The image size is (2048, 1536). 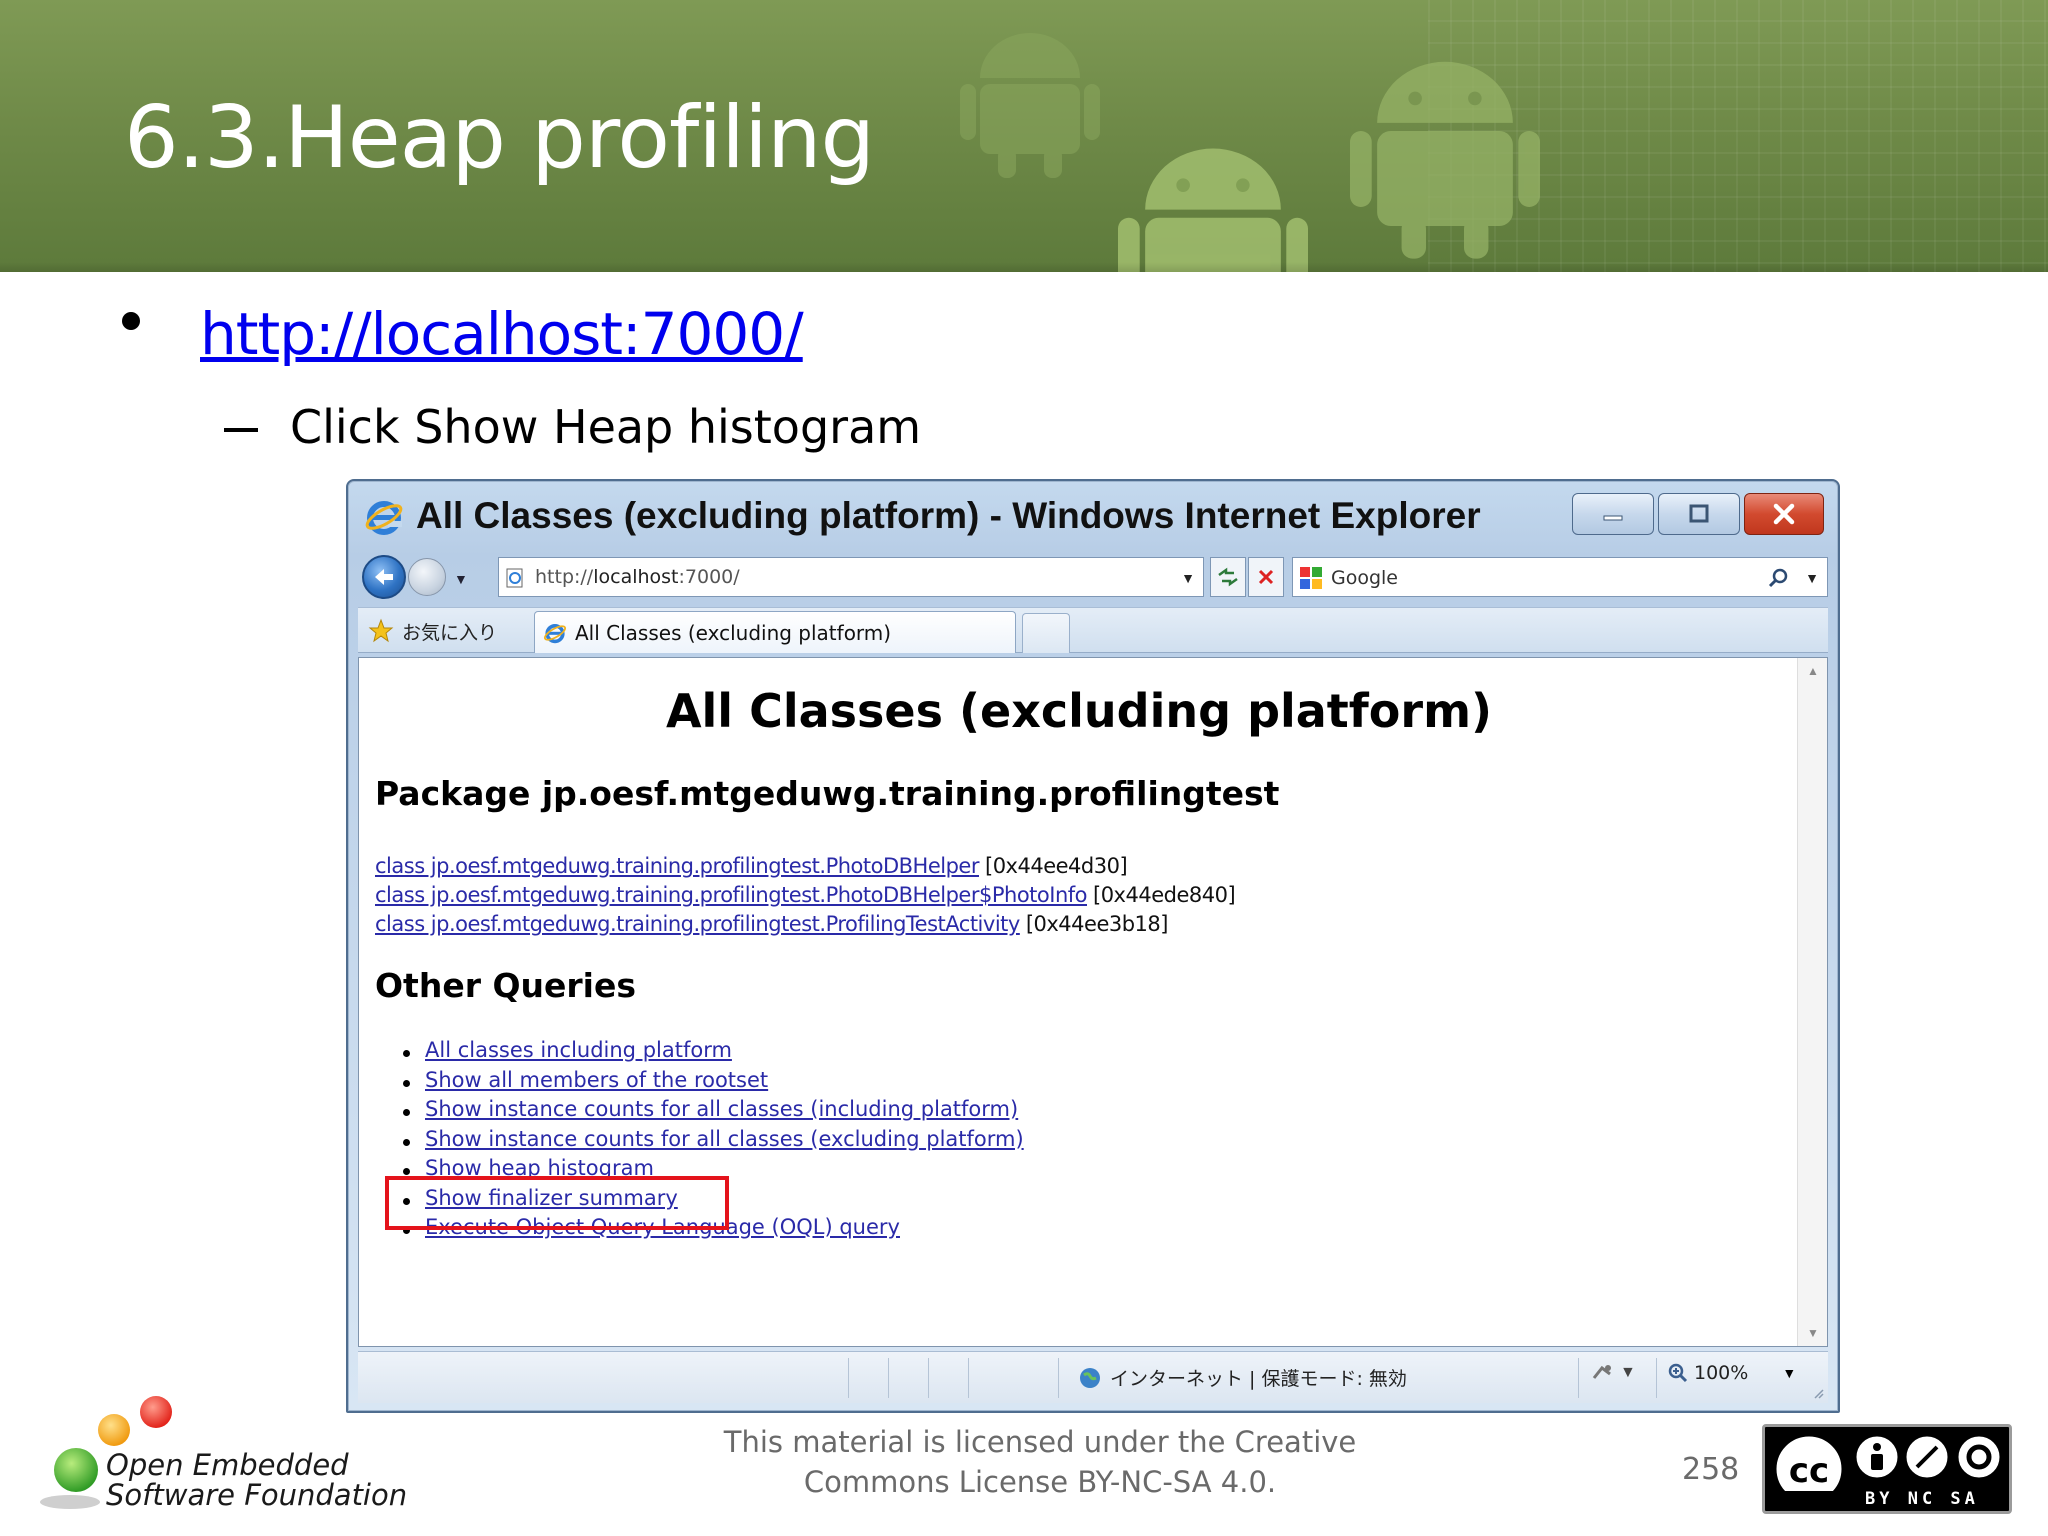 What do you see at coordinates (851, 577) in the screenshot?
I see `address-bar: http://localhost:7000/ ▼` at bounding box center [851, 577].